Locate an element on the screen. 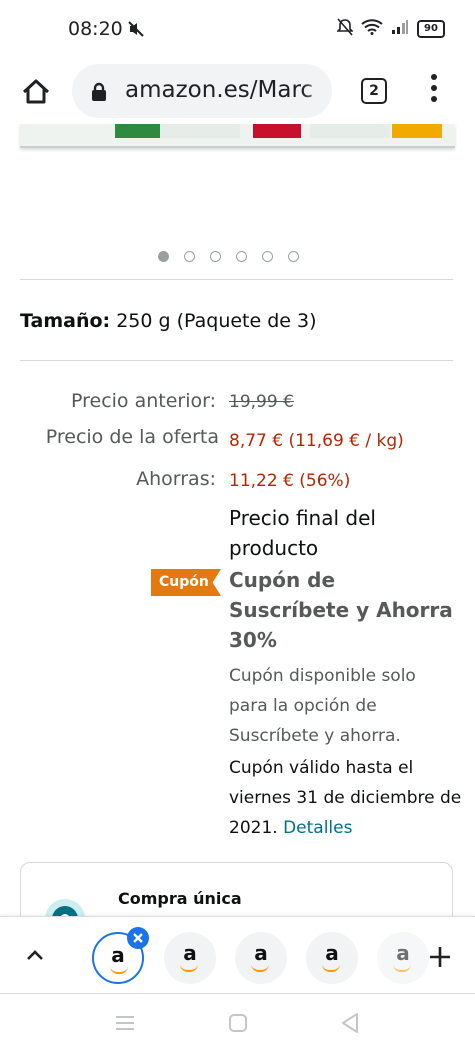 The height and width of the screenshot is (1056, 475). coupon-badge: Cupón is located at coordinates (186, 582).